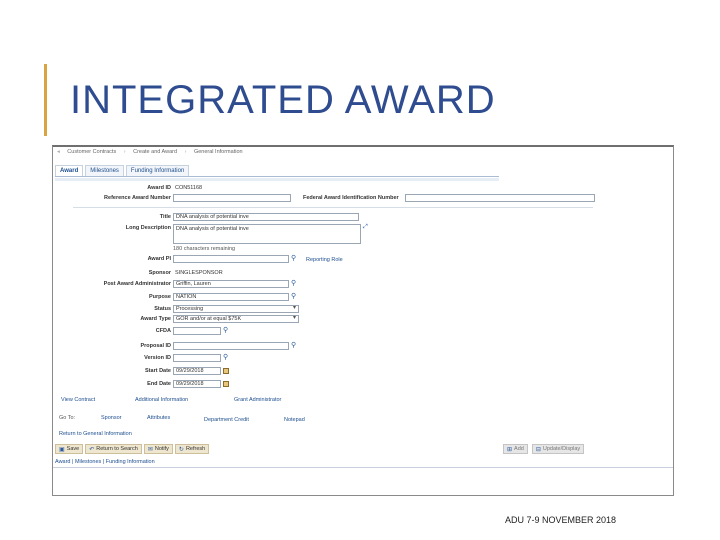  I want to click on breadcrumb-create-award: Create and Award, so click(155, 152).